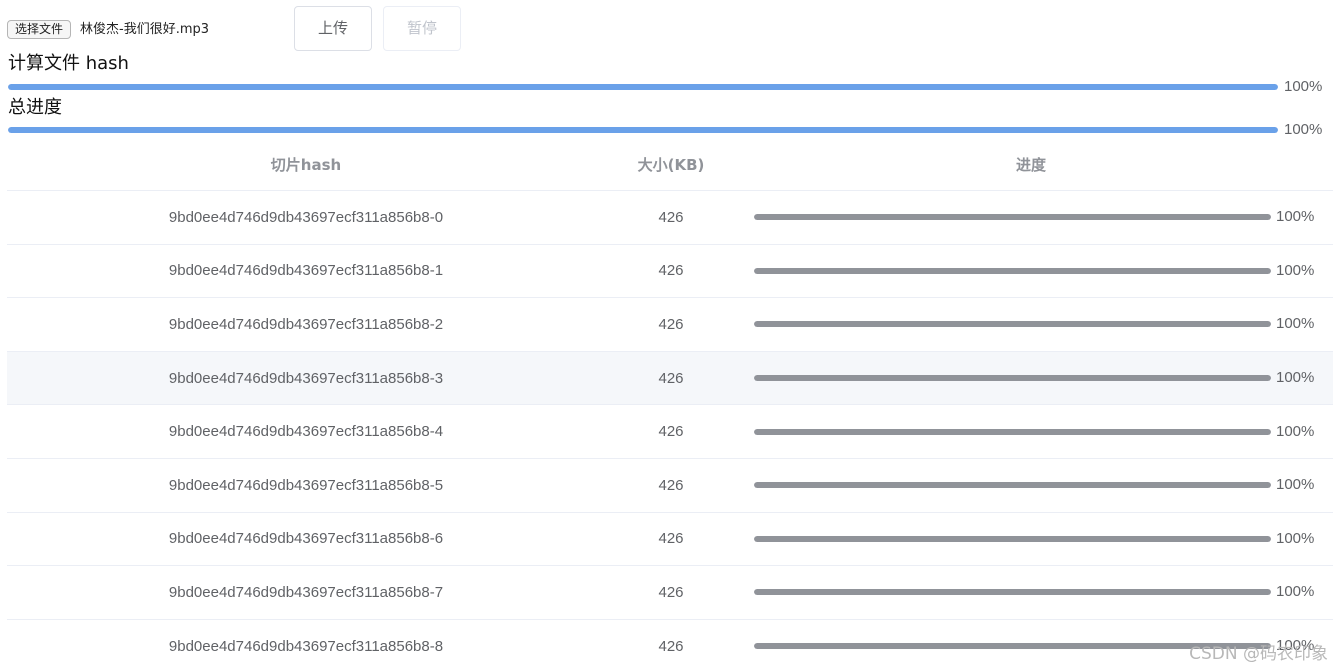 This screenshot has width=1342, height=670. Describe the element at coordinates (145, 29) in the screenshot. I see `selected-file-name: 林俊杰-我们很好.mp3` at that location.